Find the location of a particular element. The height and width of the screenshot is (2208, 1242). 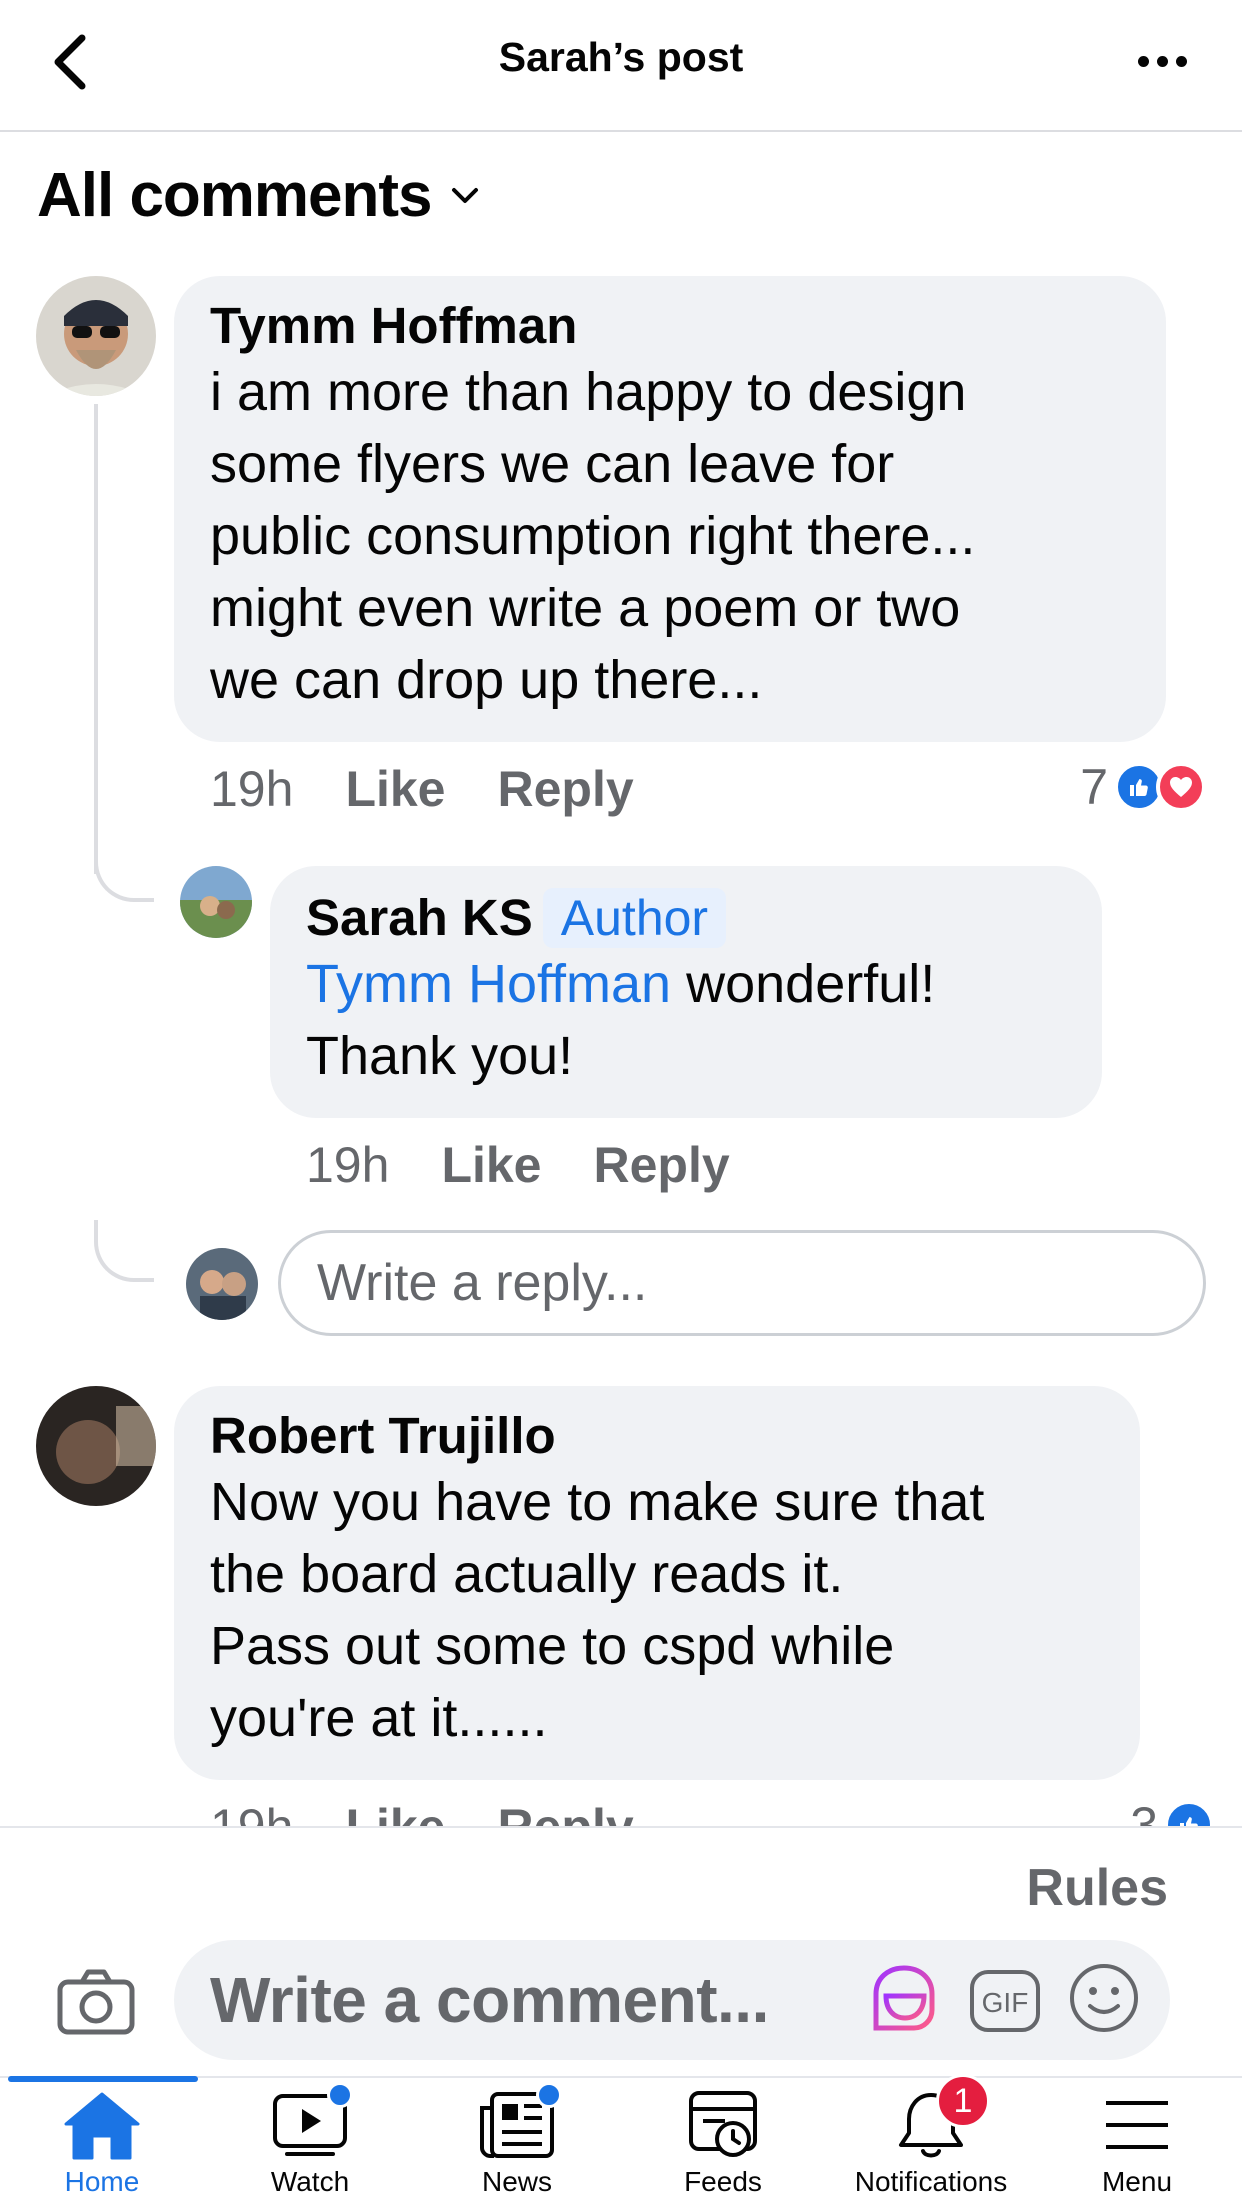

rules-link: Rules is located at coordinates (1097, 1888).